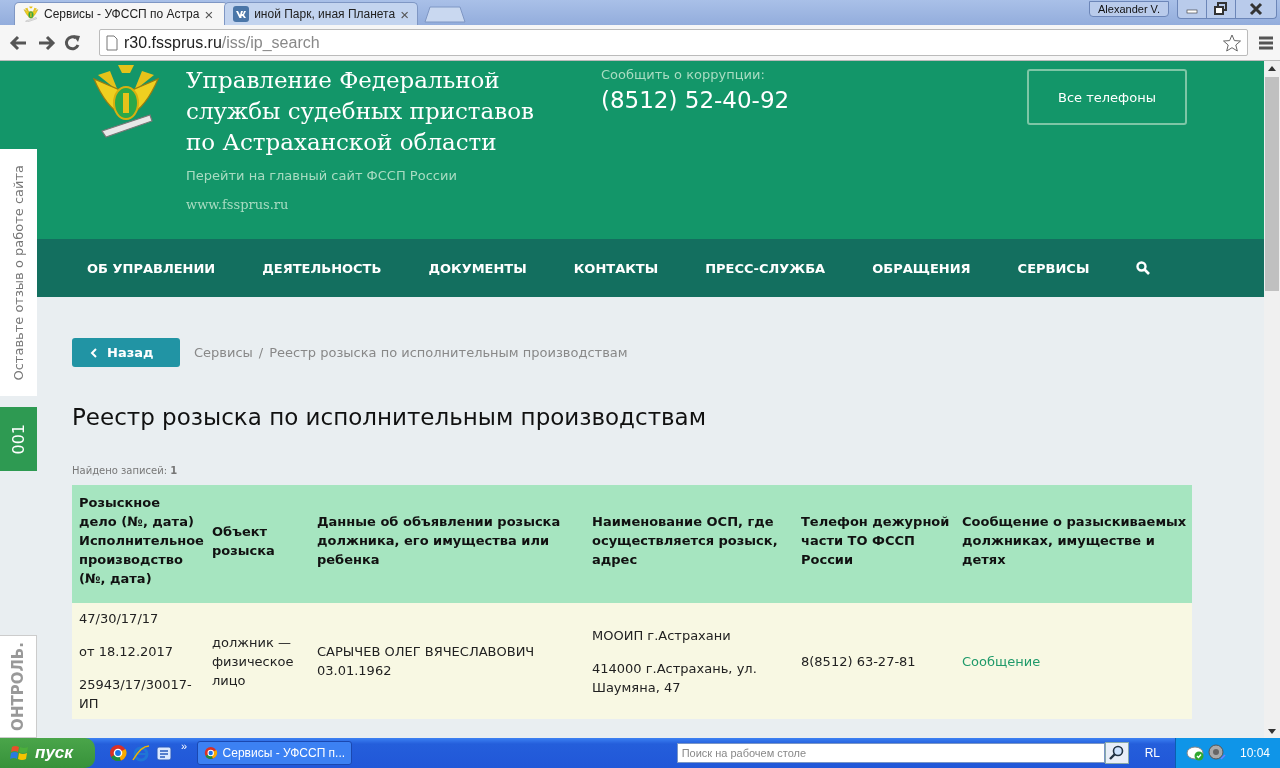  Describe the element at coordinates (141, 753) in the screenshot. I see `ie-icon` at that location.